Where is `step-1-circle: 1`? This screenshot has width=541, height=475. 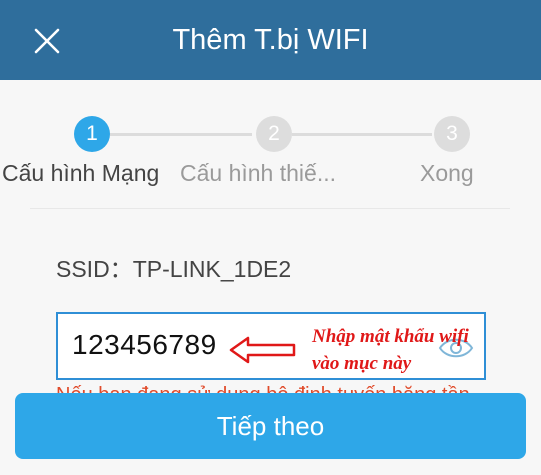 step-1-circle: 1 is located at coordinates (92, 134).